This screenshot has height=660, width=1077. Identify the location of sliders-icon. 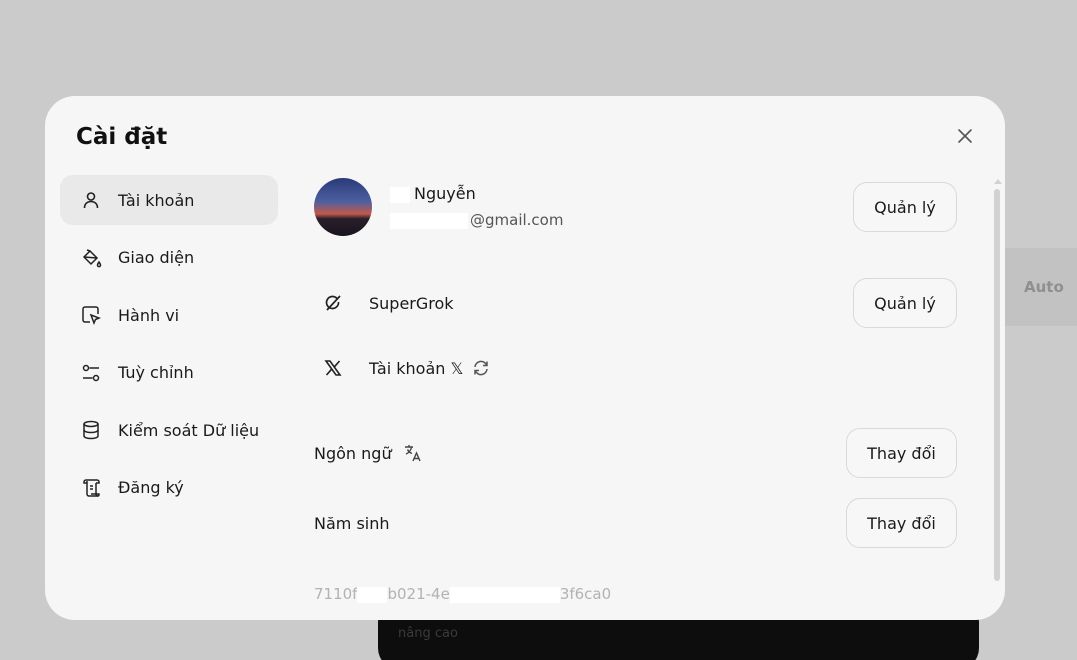
(91, 373).